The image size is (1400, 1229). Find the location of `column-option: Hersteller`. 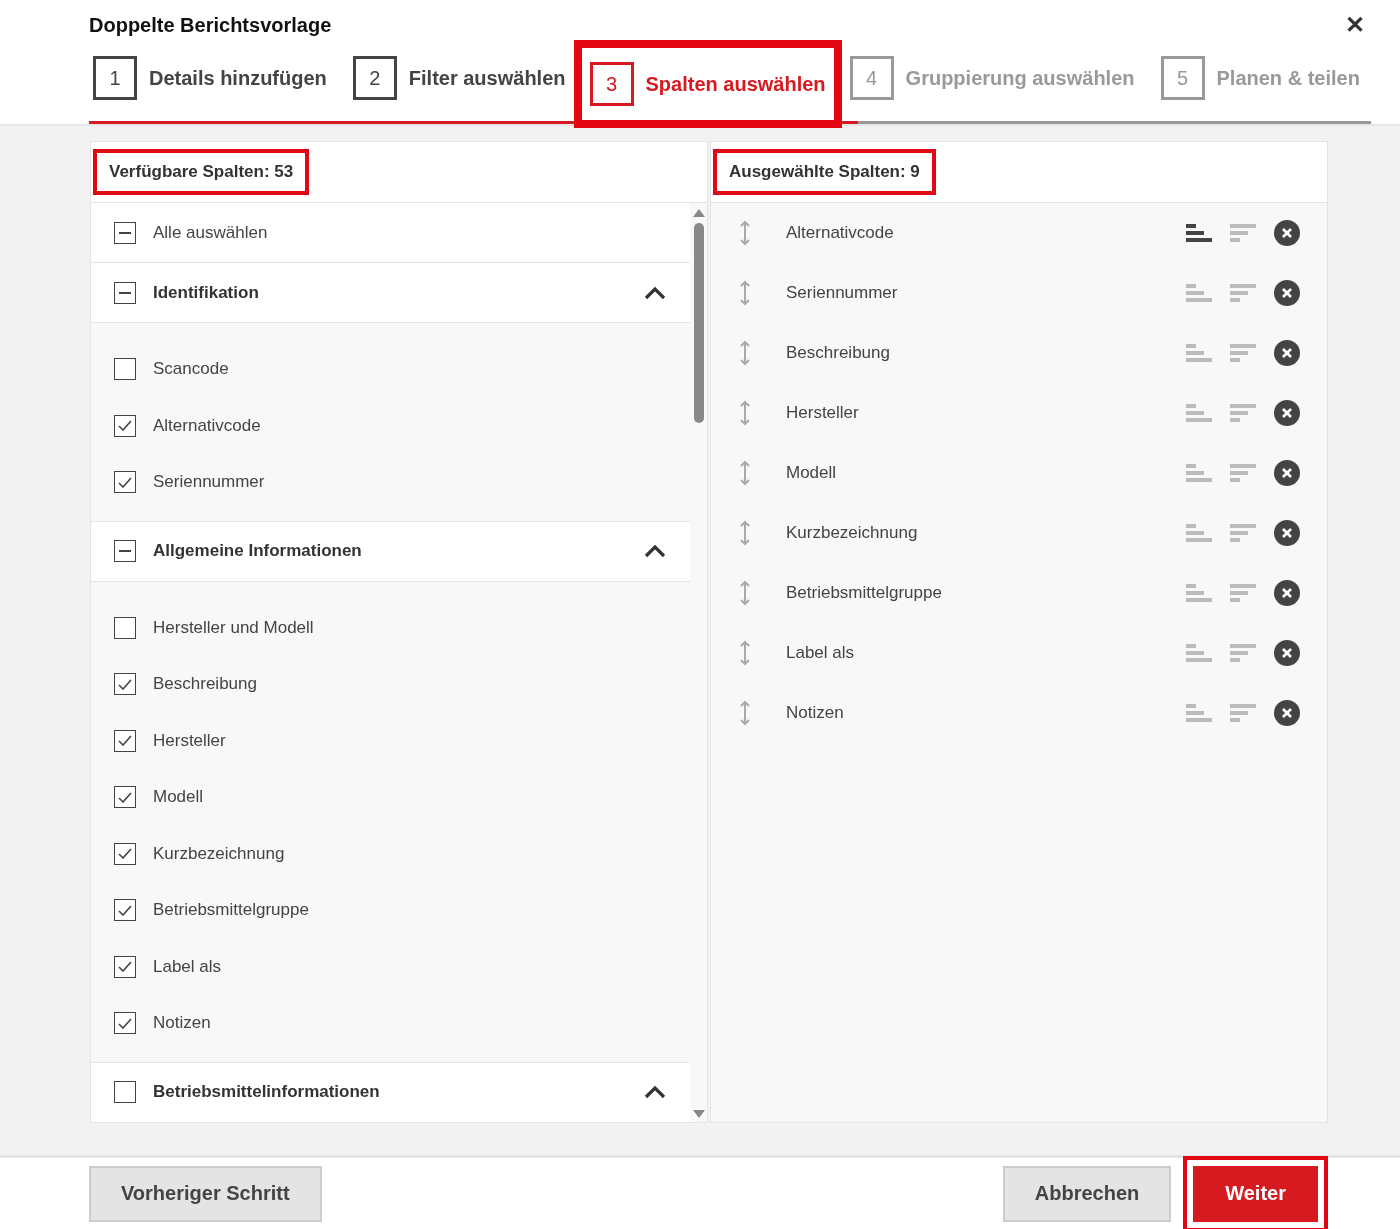

column-option: Hersteller is located at coordinates (390, 740).